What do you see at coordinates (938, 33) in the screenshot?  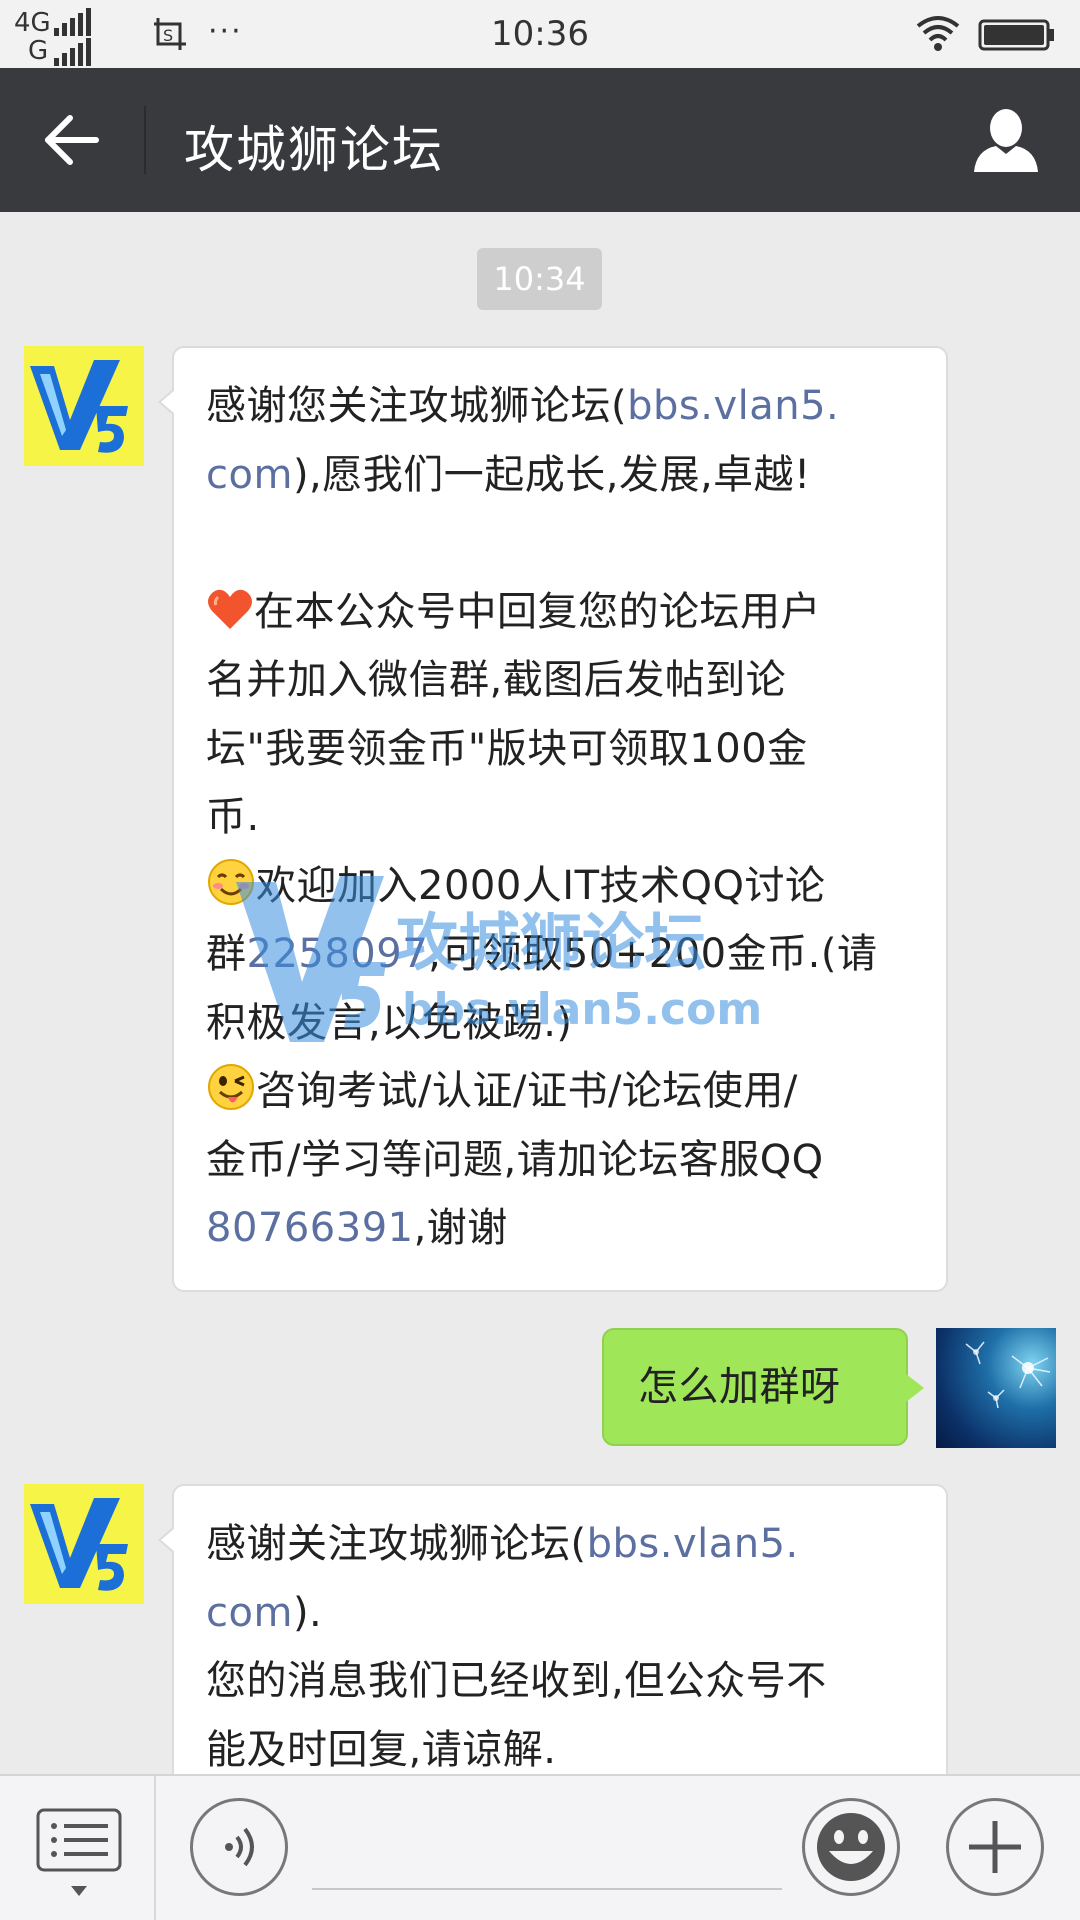 I see `wifi-icon` at bounding box center [938, 33].